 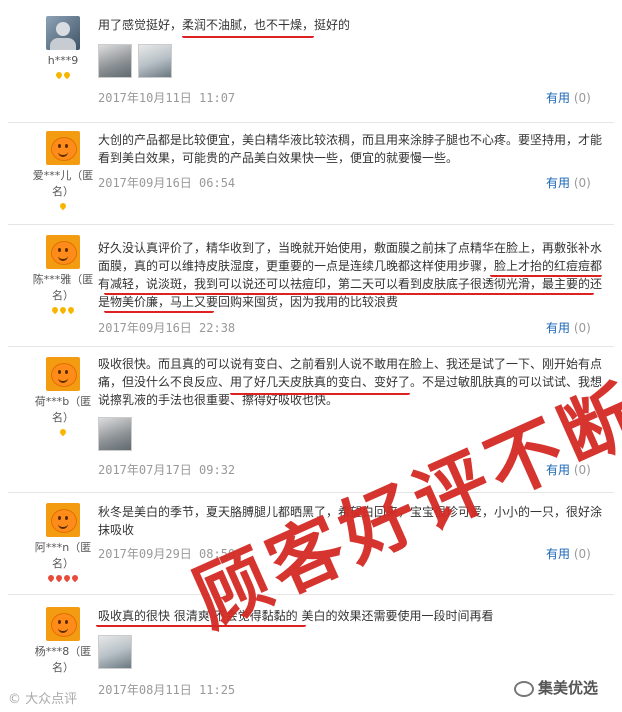 I want to click on watermark-right: 集美优选, so click(x=556, y=687).